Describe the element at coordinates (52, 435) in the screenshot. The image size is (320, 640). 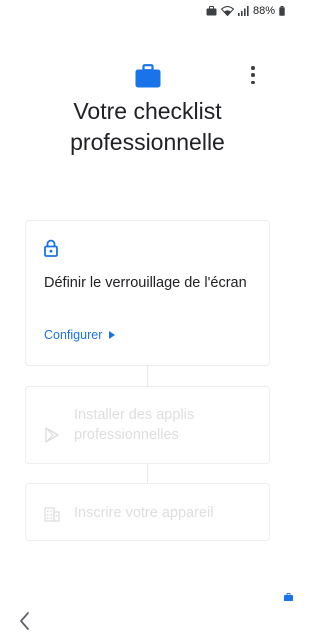
I see `play-store-icon` at that location.